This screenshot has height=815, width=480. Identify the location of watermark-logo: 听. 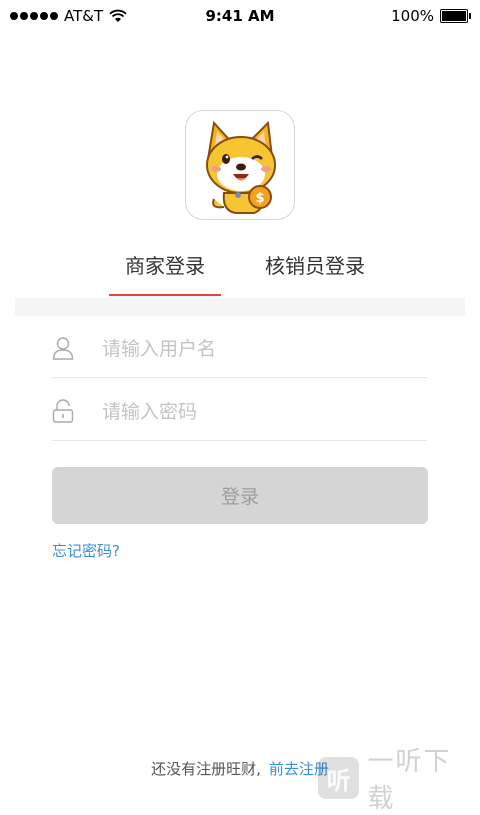
(339, 778).